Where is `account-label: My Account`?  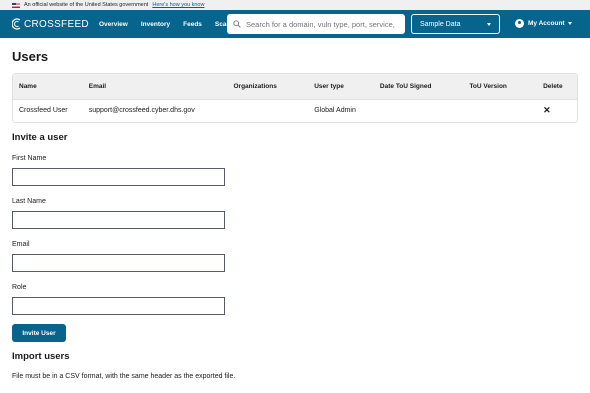
account-label: My Account is located at coordinates (546, 23).